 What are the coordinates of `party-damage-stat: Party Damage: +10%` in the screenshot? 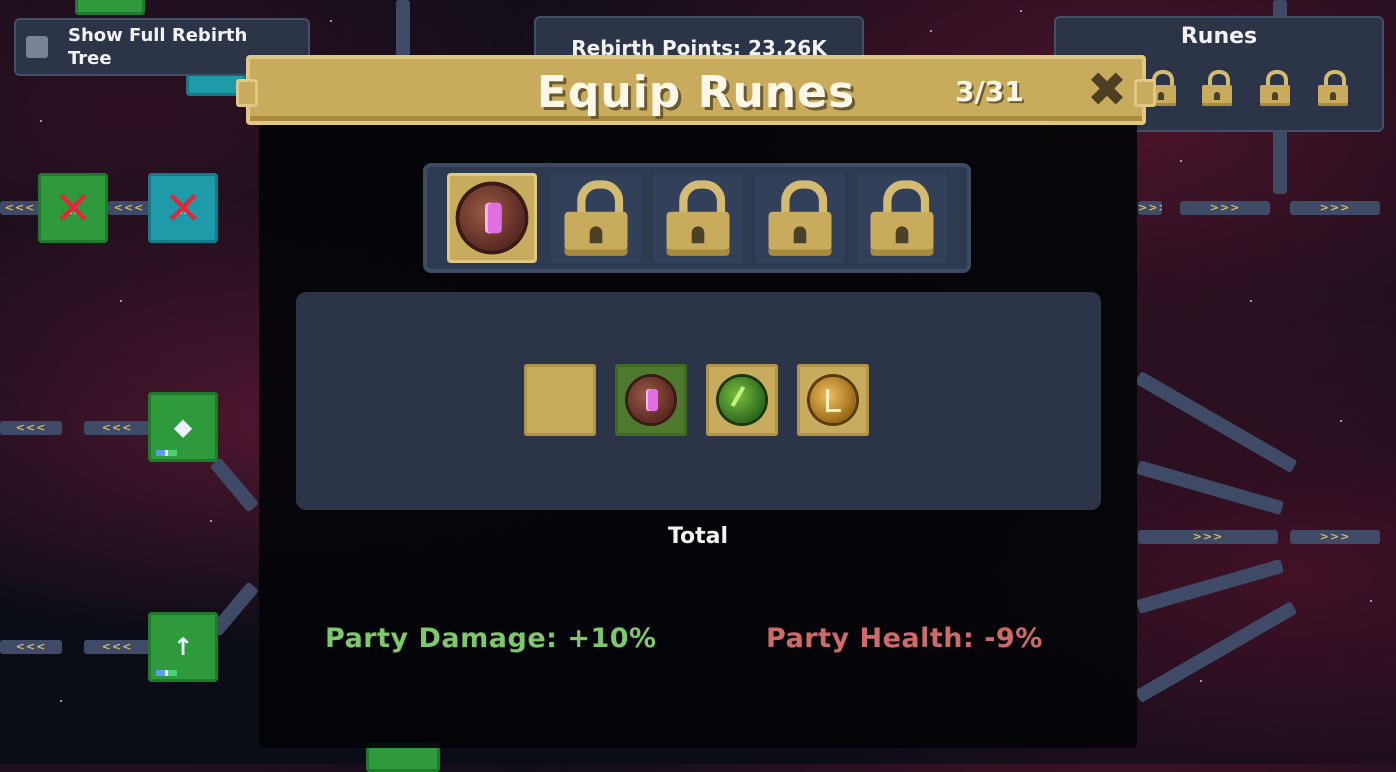 It's located at (491, 638).